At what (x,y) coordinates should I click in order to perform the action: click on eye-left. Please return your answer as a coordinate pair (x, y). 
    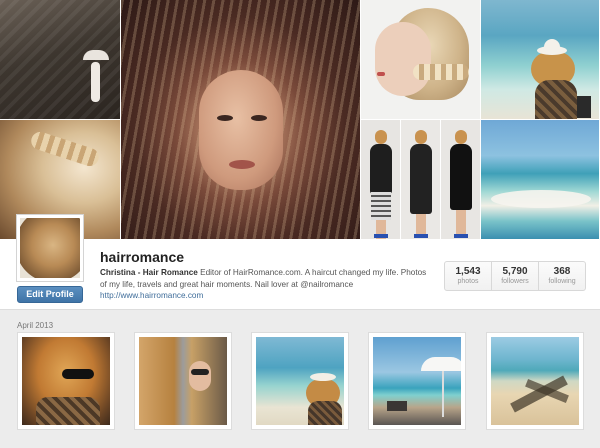
    Looking at the image, I should click on (225, 118).